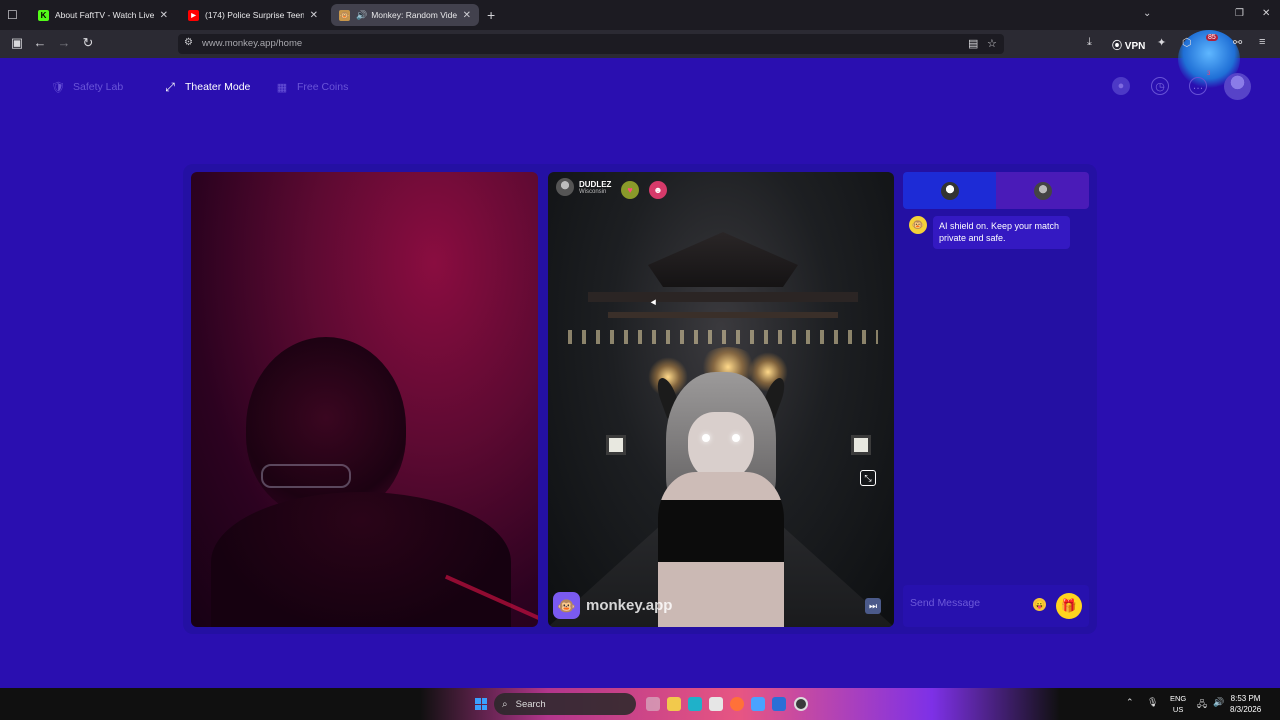  Describe the element at coordinates (282, 87) in the screenshot. I see `coin-stack-icon: ▦` at that location.